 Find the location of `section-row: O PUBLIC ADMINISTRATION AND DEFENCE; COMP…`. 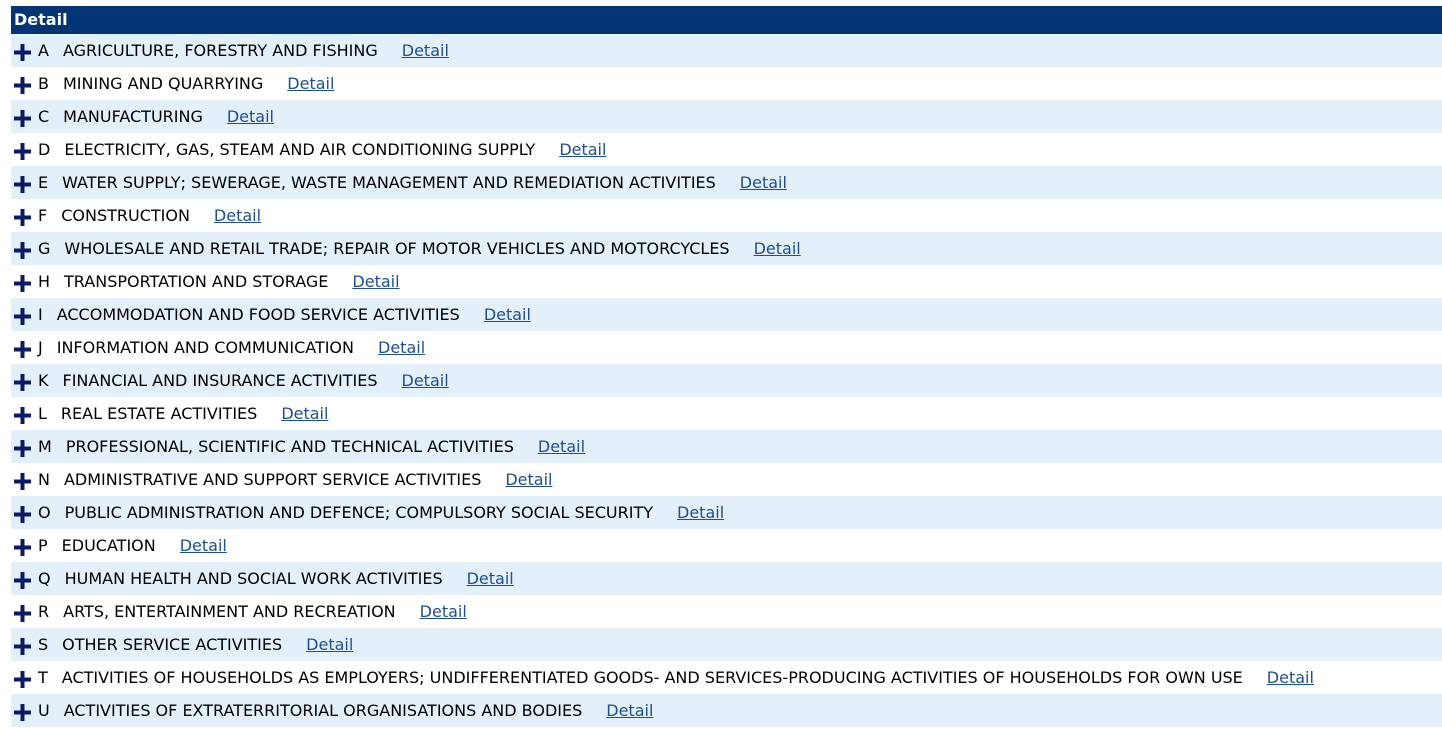

section-row: O PUBLIC ADMINISTRATION AND DEFENCE; COMP… is located at coordinates (726, 512).